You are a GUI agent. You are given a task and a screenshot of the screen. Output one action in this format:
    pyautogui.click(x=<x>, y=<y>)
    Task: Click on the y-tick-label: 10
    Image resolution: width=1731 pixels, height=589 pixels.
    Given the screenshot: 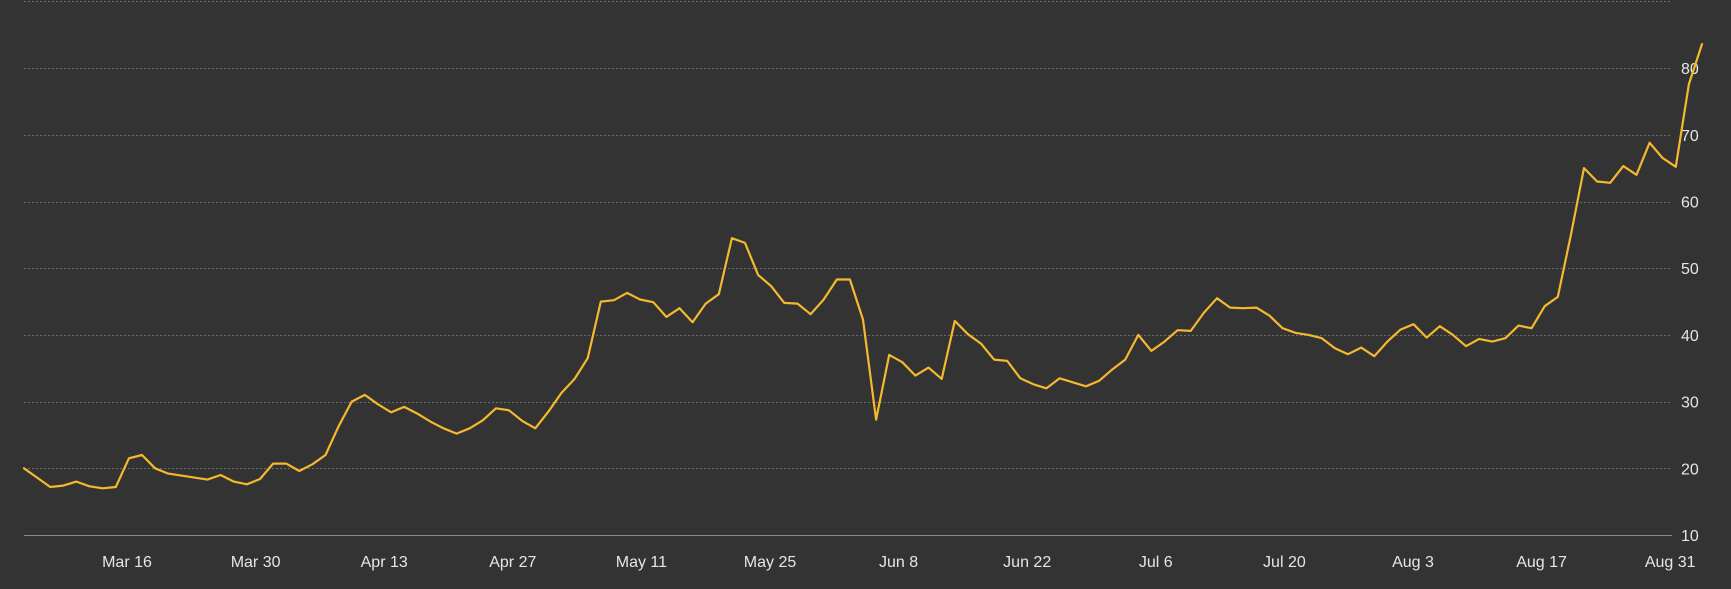 What is the action you would take?
    pyautogui.click(x=1690, y=536)
    